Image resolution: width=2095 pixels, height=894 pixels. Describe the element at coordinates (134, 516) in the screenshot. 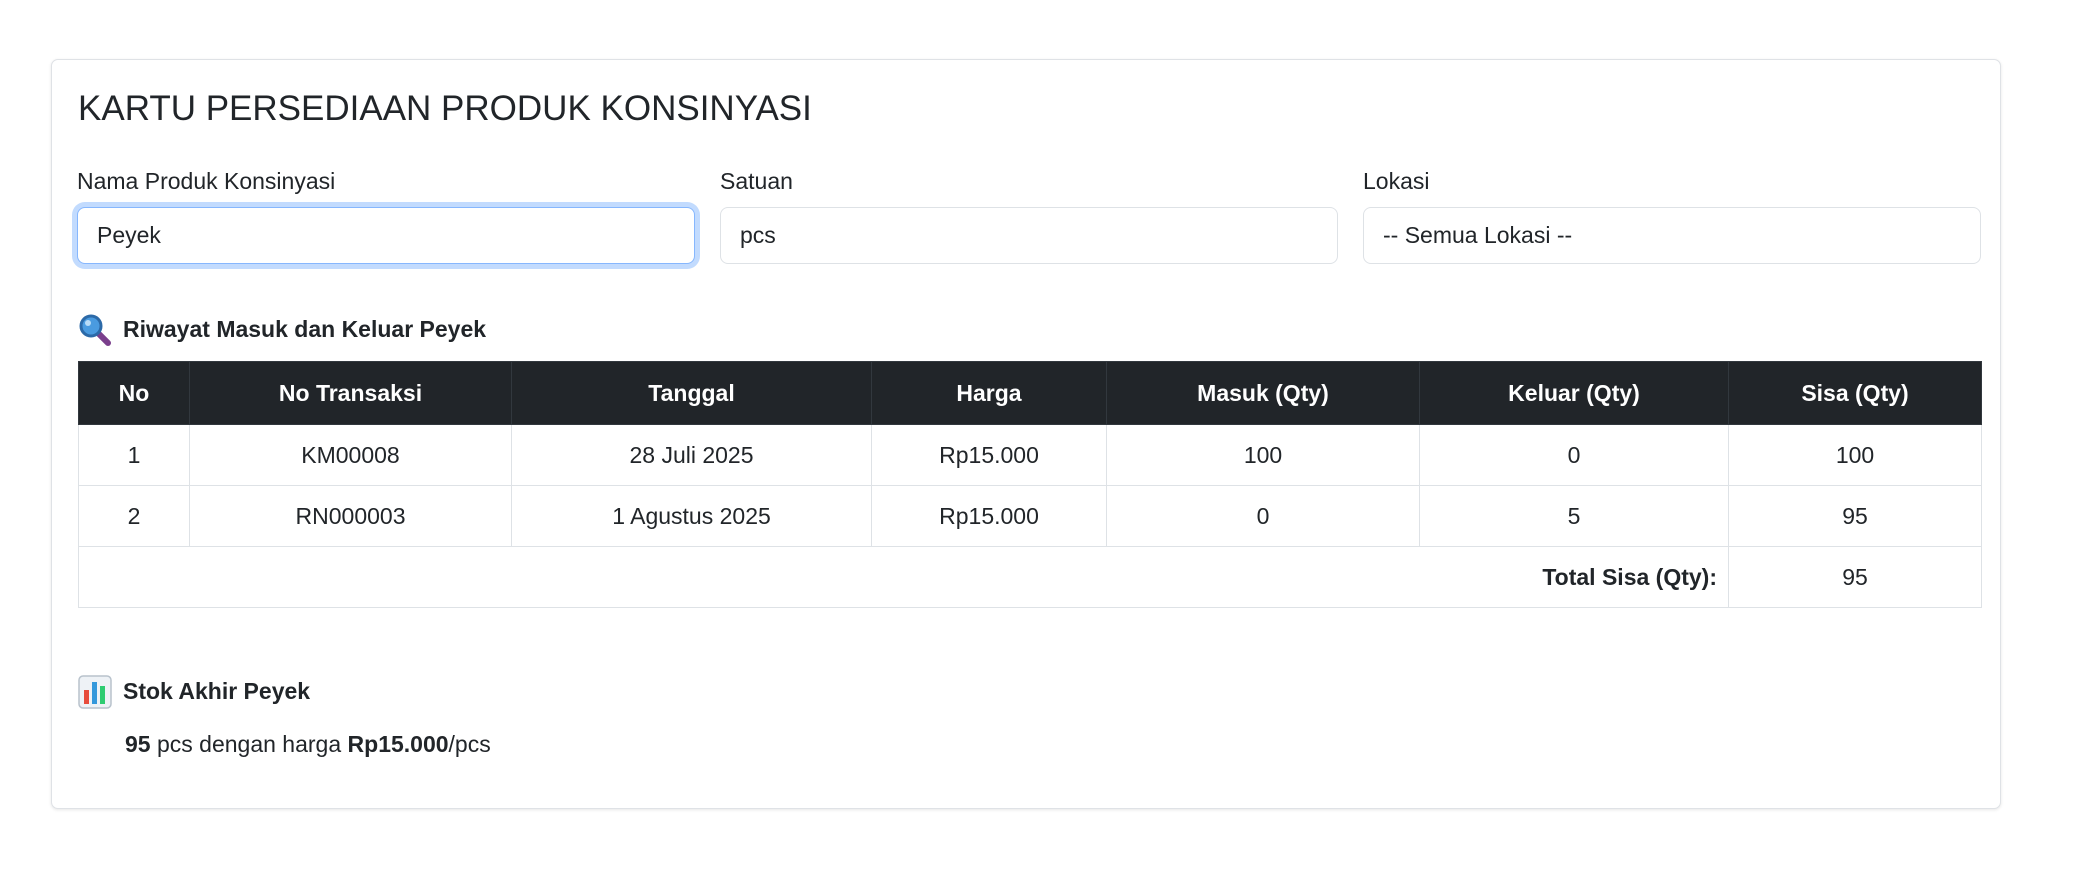

I see `cell-no: 2` at that location.